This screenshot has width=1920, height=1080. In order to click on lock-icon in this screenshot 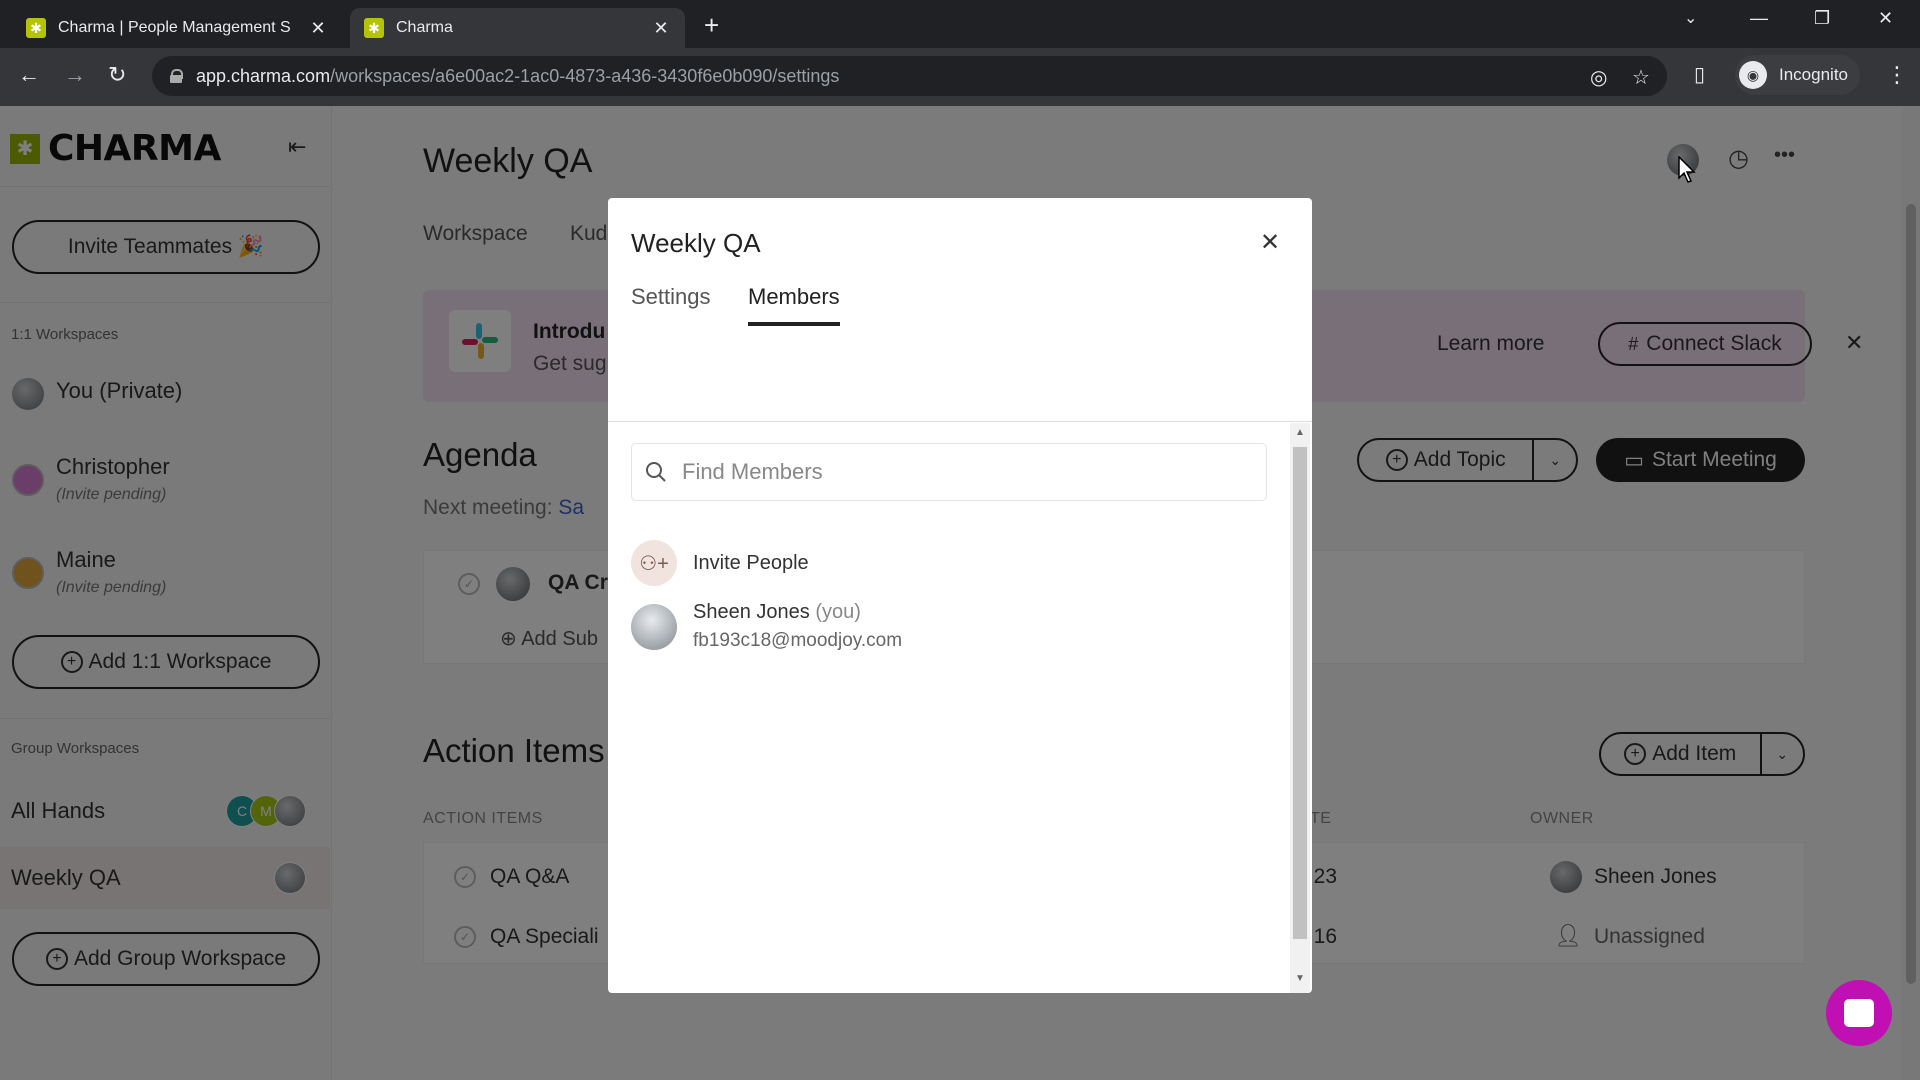, I will do `click(176, 76)`.